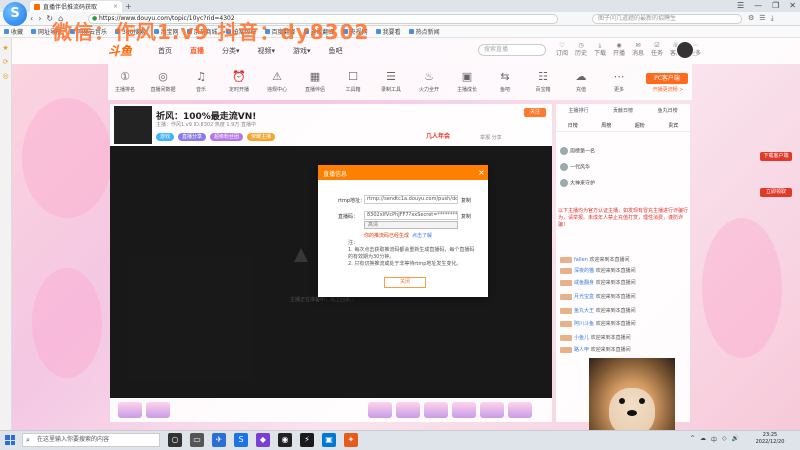 The height and width of the screenshot is (450, 800). What do you see at coordinates (429, 81) in the screenshot?
I see `tool-firepower: ♨ 火力全开` at bounding box center [429, 81].